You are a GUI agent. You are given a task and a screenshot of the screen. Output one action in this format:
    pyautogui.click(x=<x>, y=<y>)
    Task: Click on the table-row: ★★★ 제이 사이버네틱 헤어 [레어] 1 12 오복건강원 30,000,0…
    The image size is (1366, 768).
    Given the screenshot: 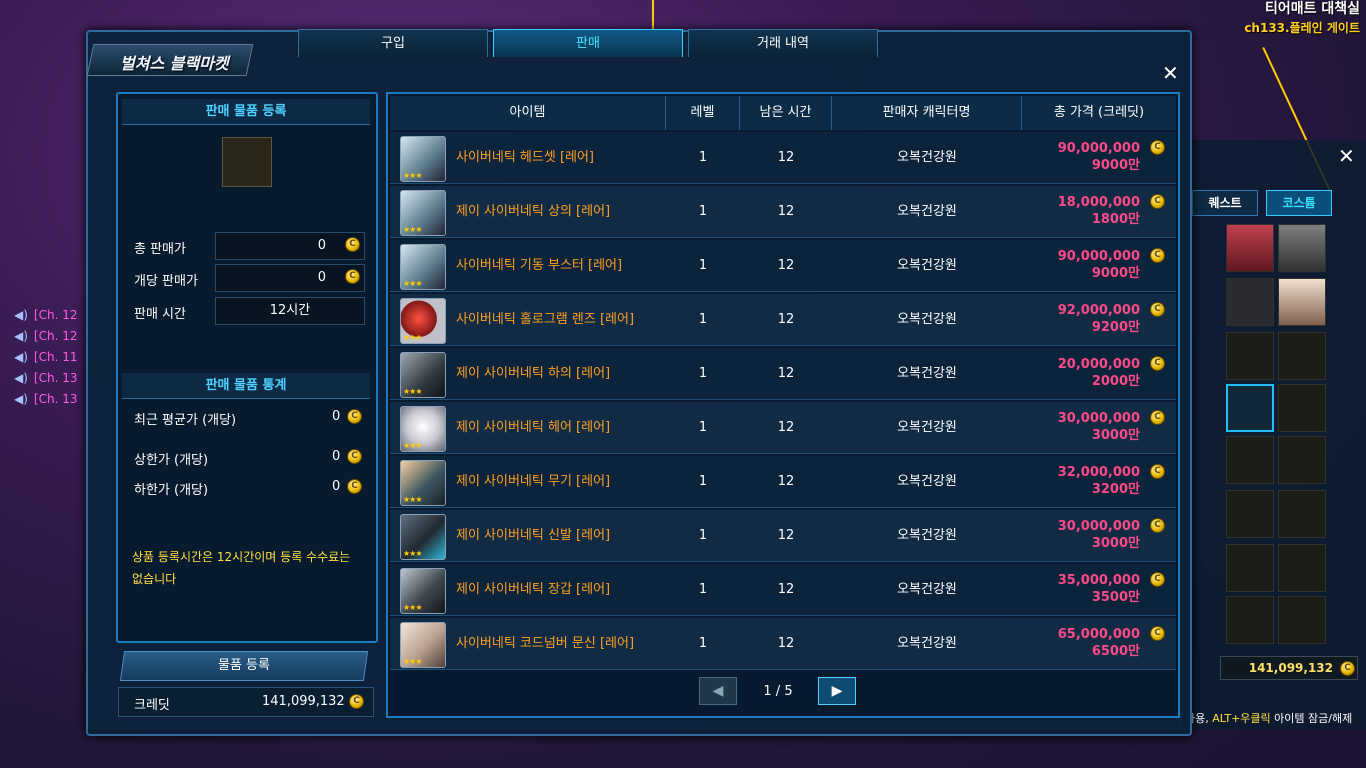 What is the action you would take?
    pyautogui.click(x=783, y=428)
    